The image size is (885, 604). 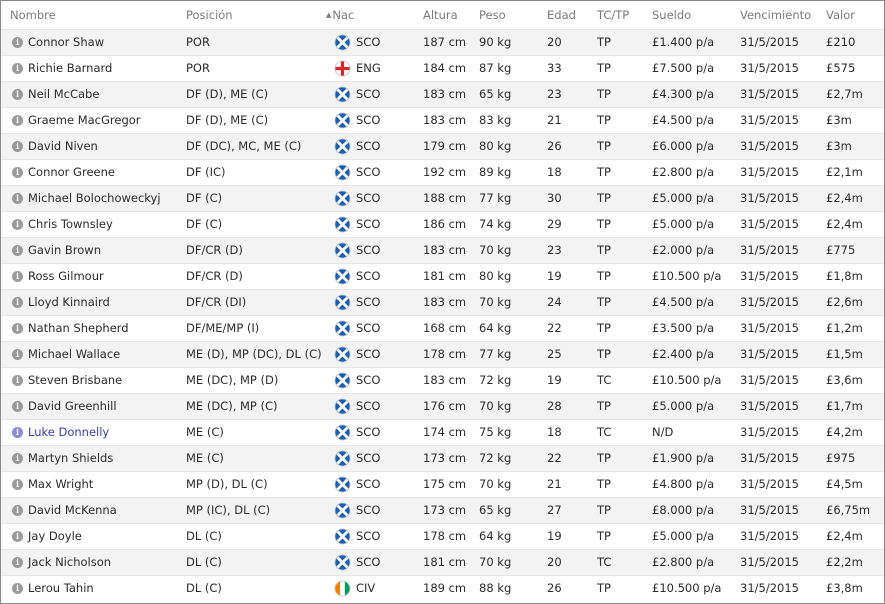 I want to click on player-name: Lerou Tahin, so click(x=61, y=588).